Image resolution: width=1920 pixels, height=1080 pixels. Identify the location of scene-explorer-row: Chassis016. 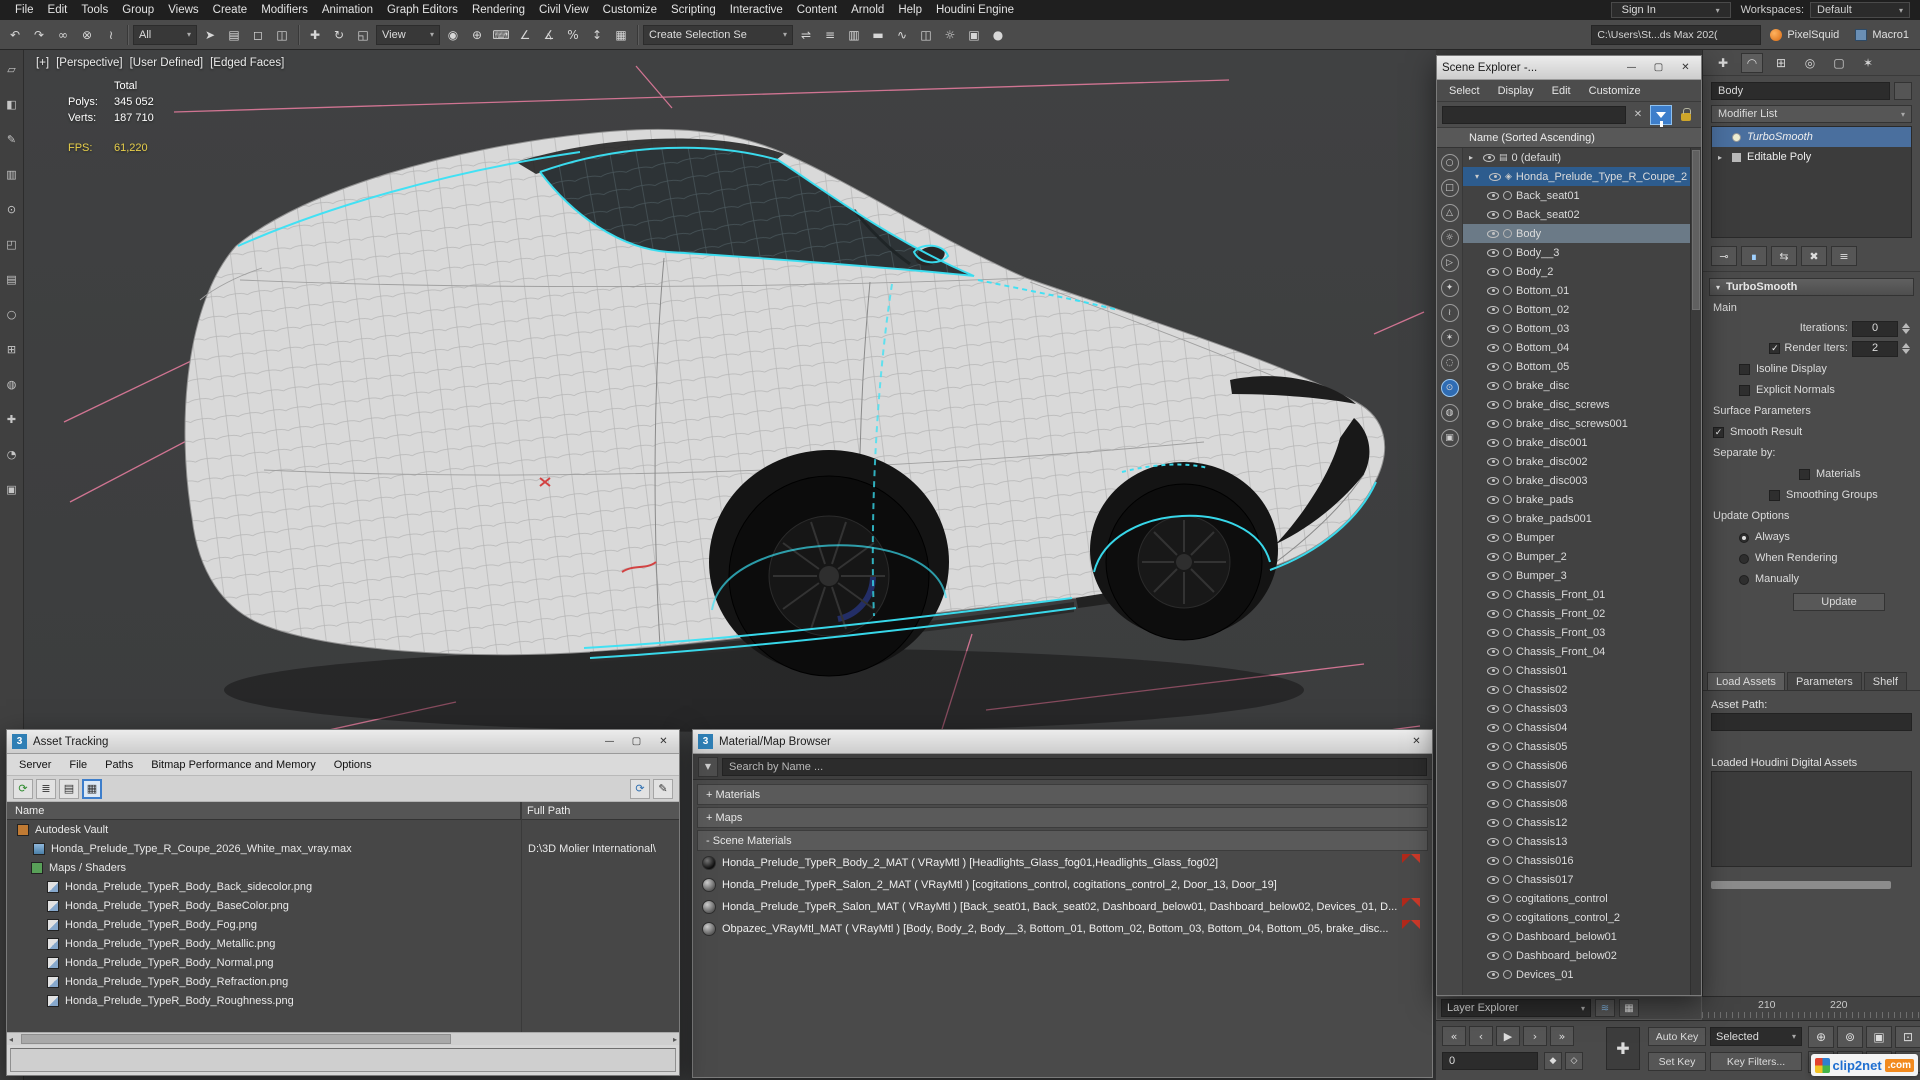
(1576, 860).